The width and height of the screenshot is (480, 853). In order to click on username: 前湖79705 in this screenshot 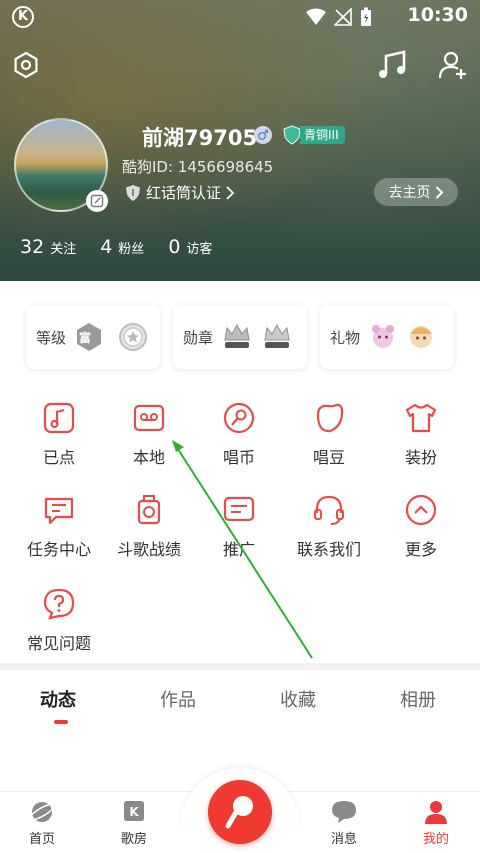, I will do `click(200, 138)`.